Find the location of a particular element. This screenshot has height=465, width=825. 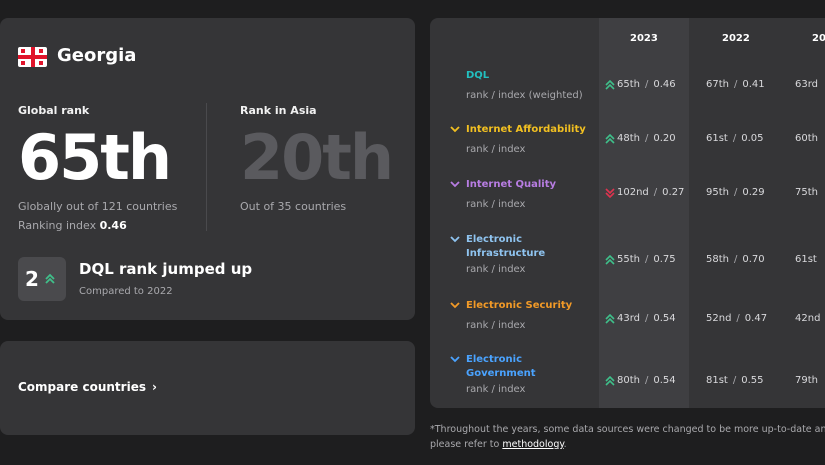

asia-rank-value: 20th is located at coordinates (317, 157).